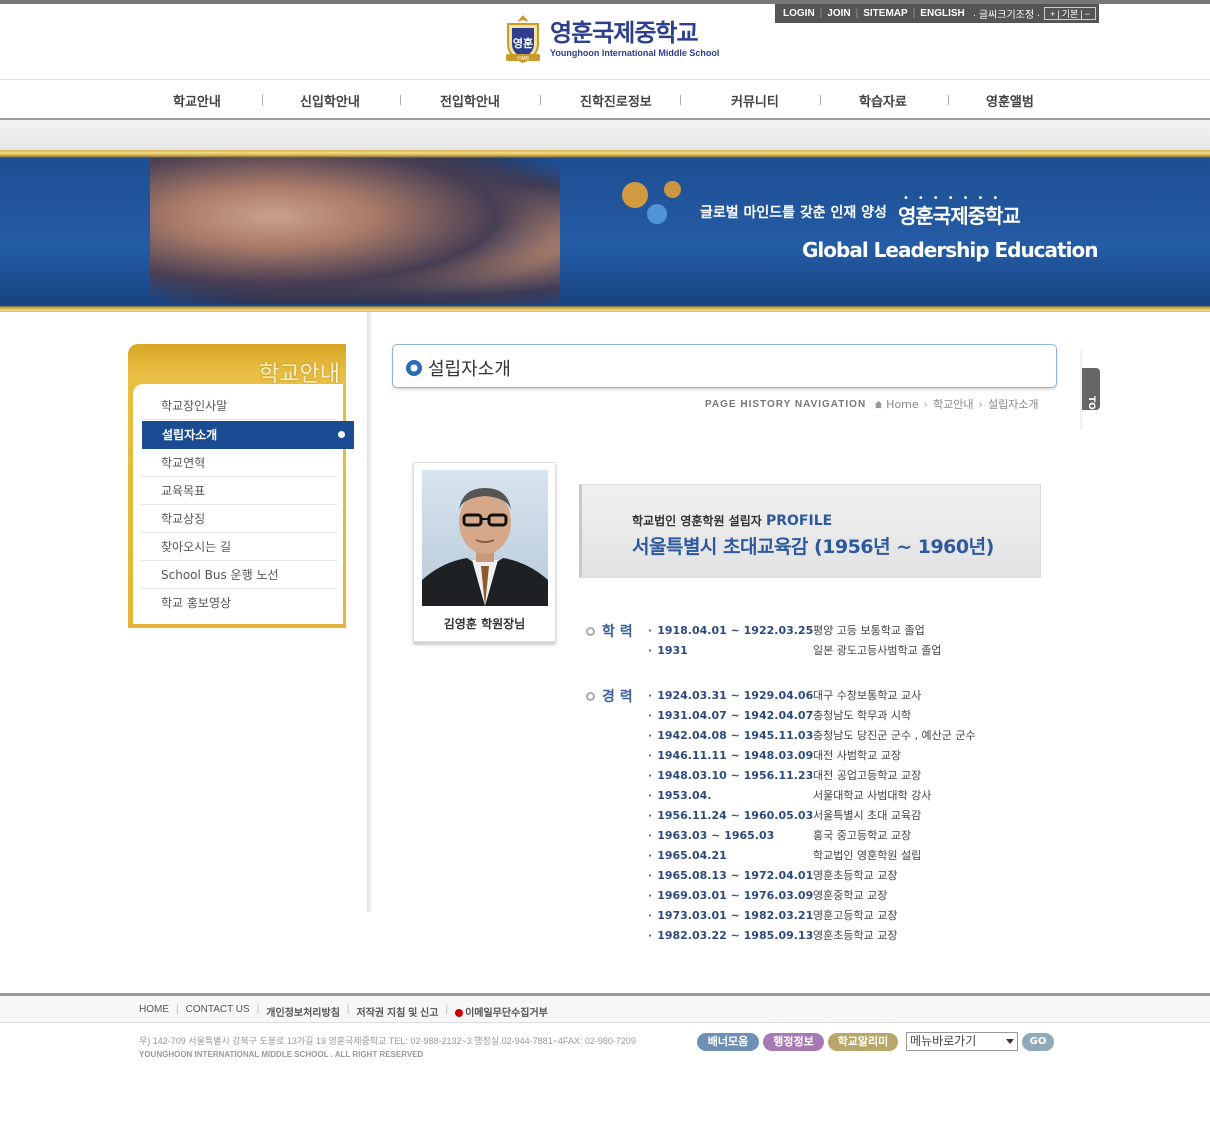  I want to click on nav-item-school-info: 학교안내, so click(197, 100).